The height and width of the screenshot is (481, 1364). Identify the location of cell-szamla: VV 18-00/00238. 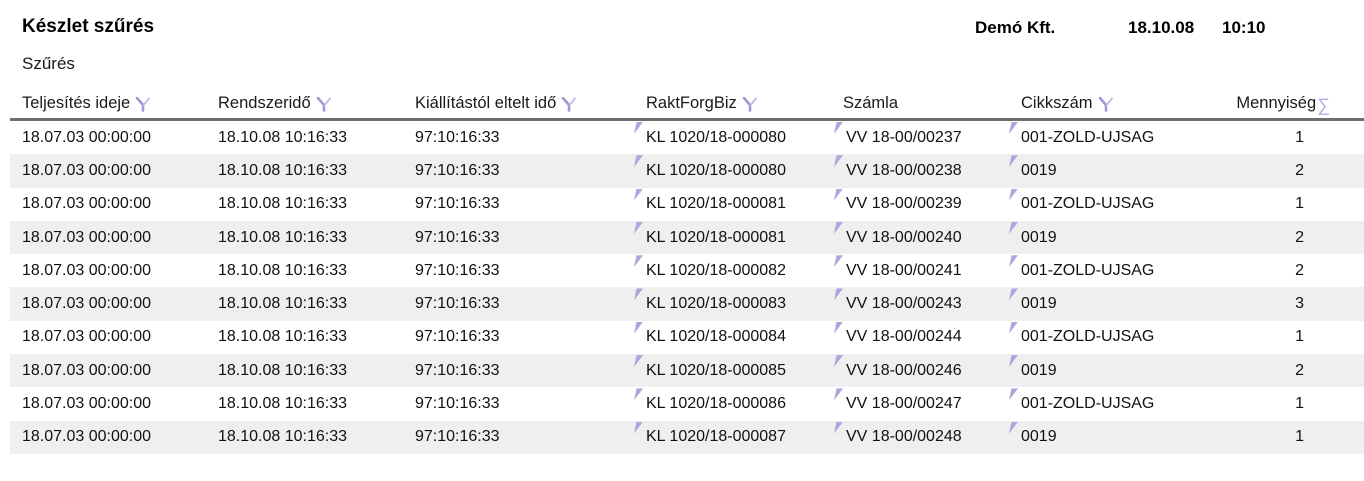
(917, 170).